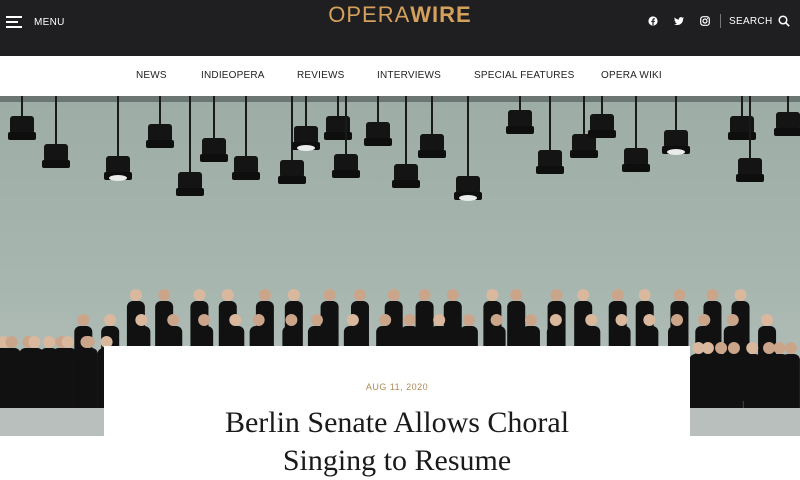 The image size is (800, 480). Describe the element at coordinates (705, 21) in the screenshot. I see `instagram-icon` at that location.